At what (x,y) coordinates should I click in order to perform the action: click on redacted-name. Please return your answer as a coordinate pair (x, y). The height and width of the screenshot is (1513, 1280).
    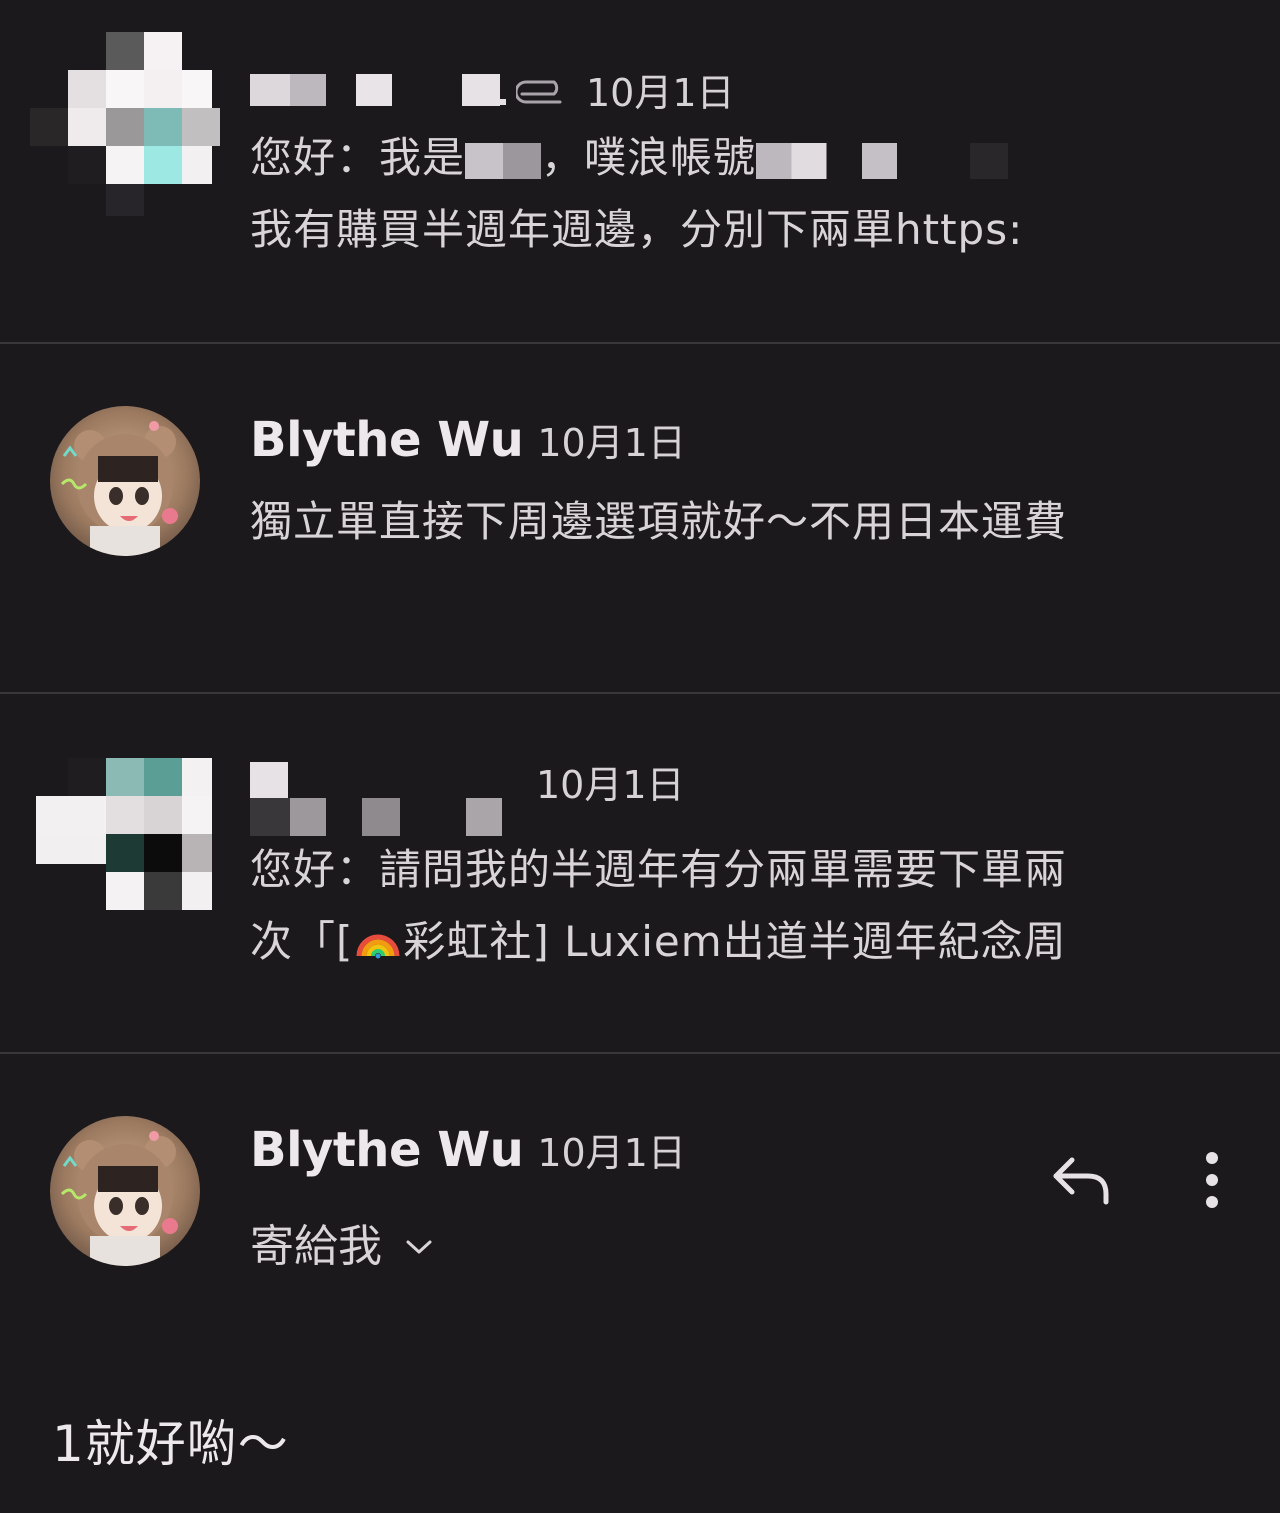
    Looking at the image, I should click on (503, 160).